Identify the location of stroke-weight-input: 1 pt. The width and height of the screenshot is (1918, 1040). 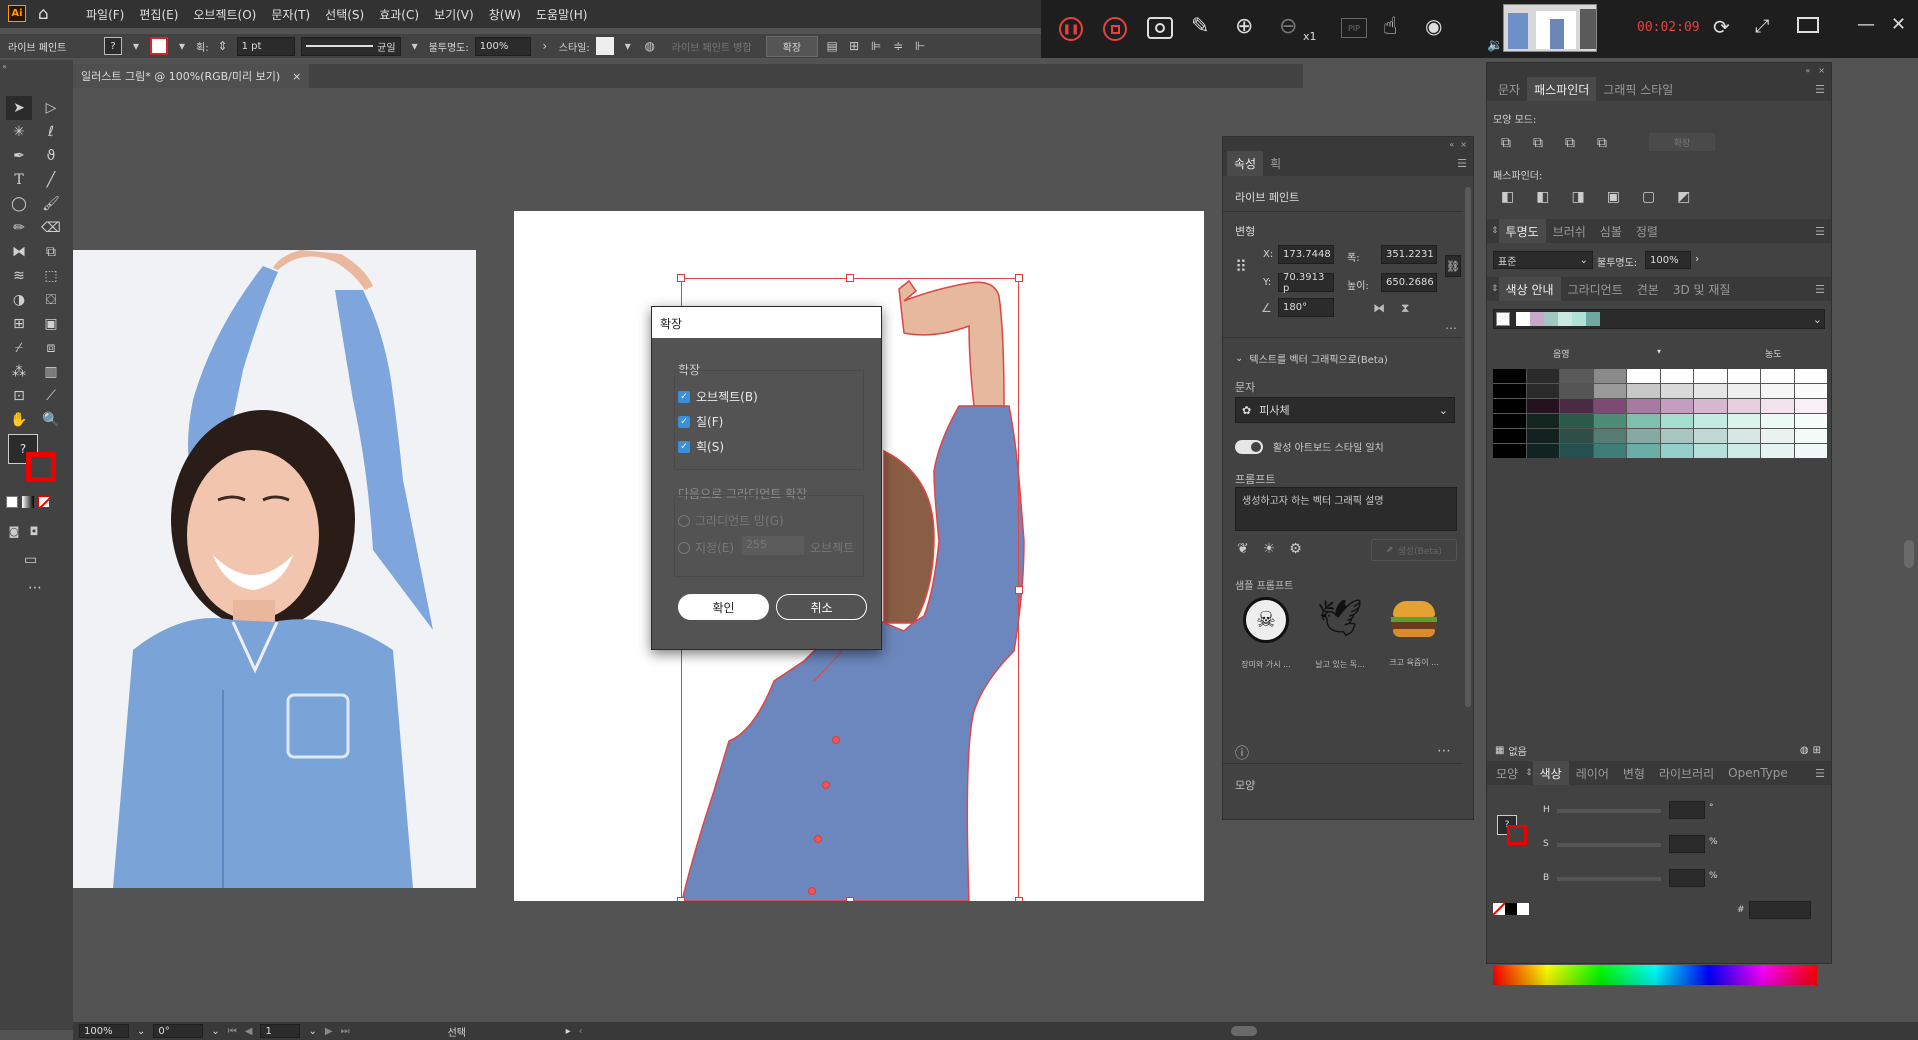
(265, 46).